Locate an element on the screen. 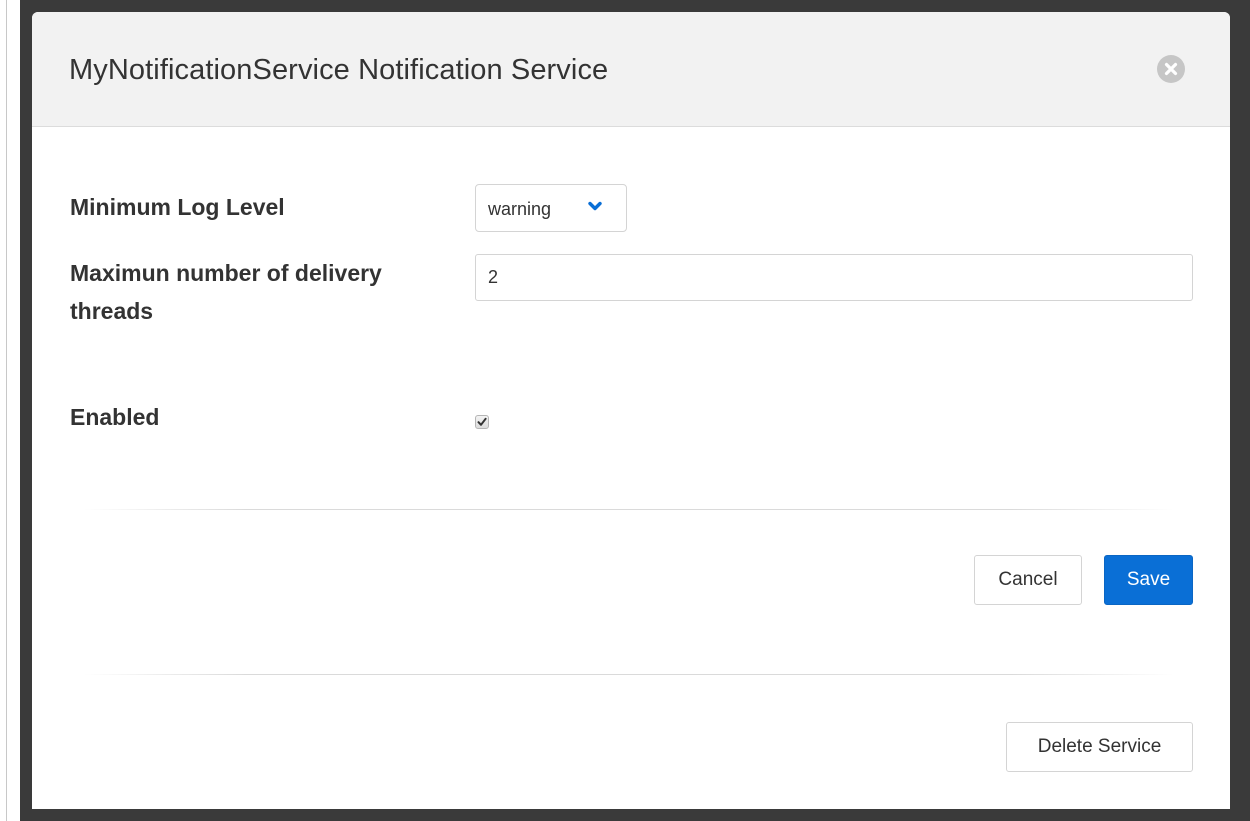 This screenshot has height=821, width=1250. actions-divider is located at coordinates (629, 674).